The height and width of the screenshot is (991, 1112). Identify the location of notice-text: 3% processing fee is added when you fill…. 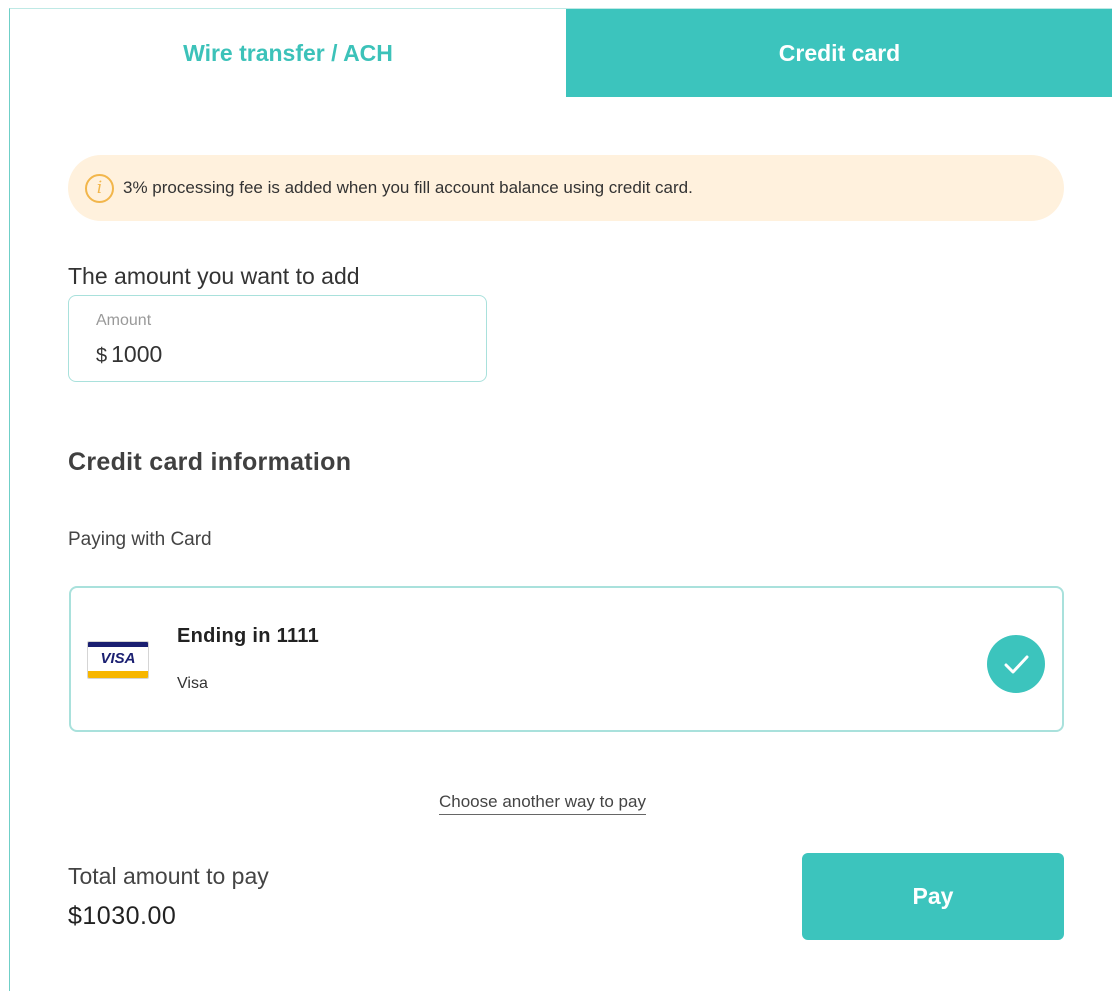
(408, 187).